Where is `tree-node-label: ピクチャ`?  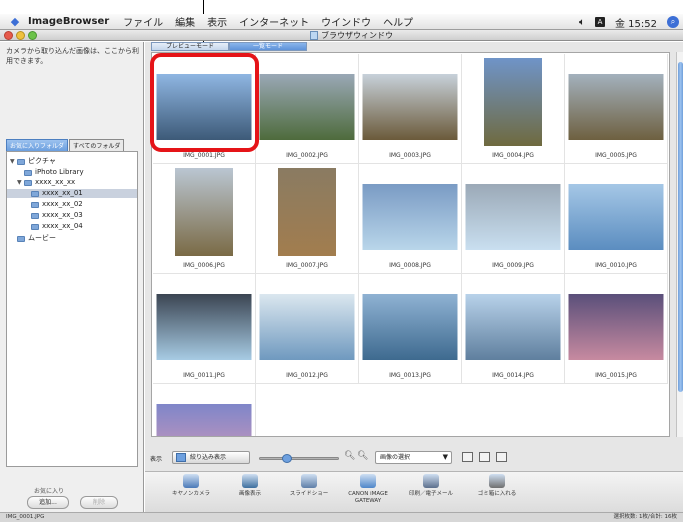 tree-node-label: ピクチャ is located at coordinates (42, 161).